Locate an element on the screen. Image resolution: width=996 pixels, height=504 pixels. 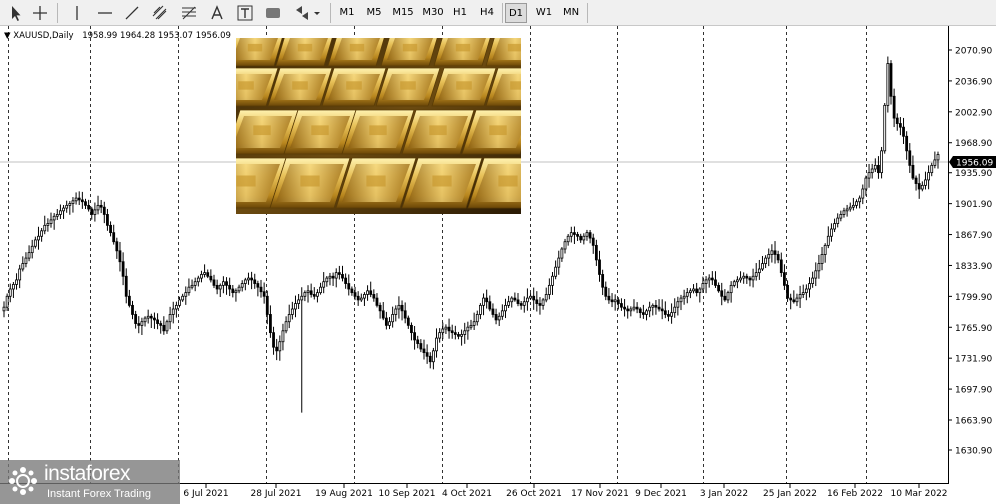
vertical-line-icon is located at coordinates (77, 13).